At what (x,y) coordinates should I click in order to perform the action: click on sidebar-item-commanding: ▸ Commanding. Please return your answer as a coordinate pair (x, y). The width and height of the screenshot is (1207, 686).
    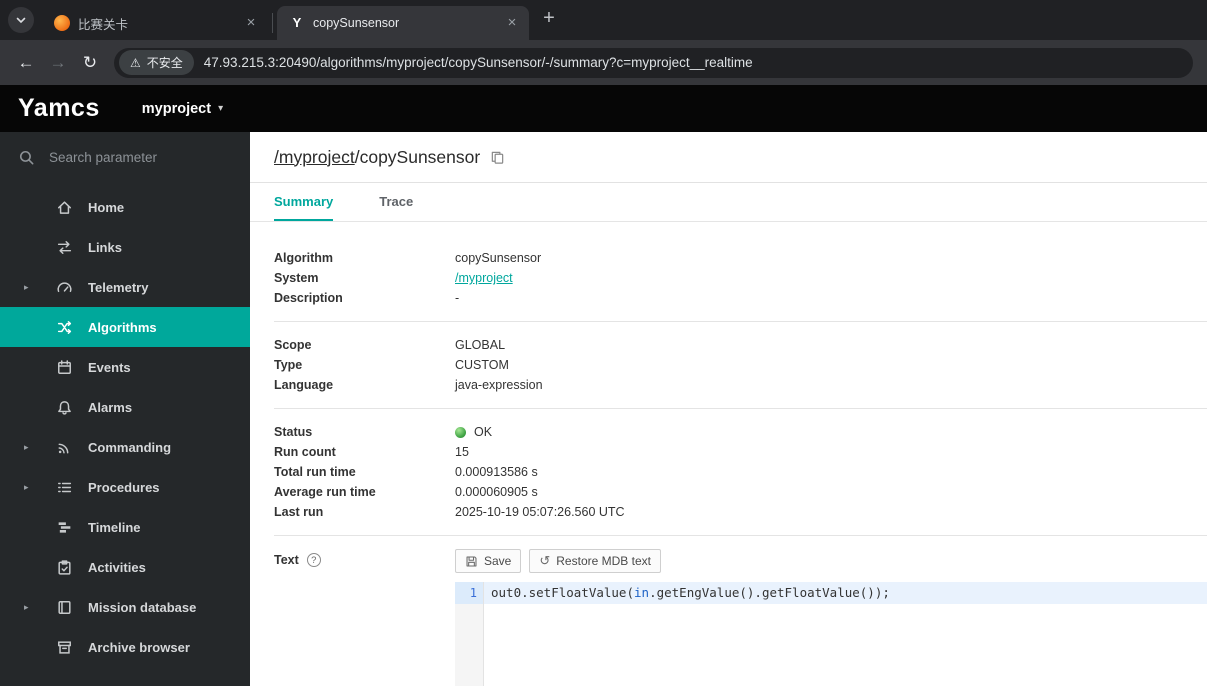
    Looking at the image, I should click on (125, 447).